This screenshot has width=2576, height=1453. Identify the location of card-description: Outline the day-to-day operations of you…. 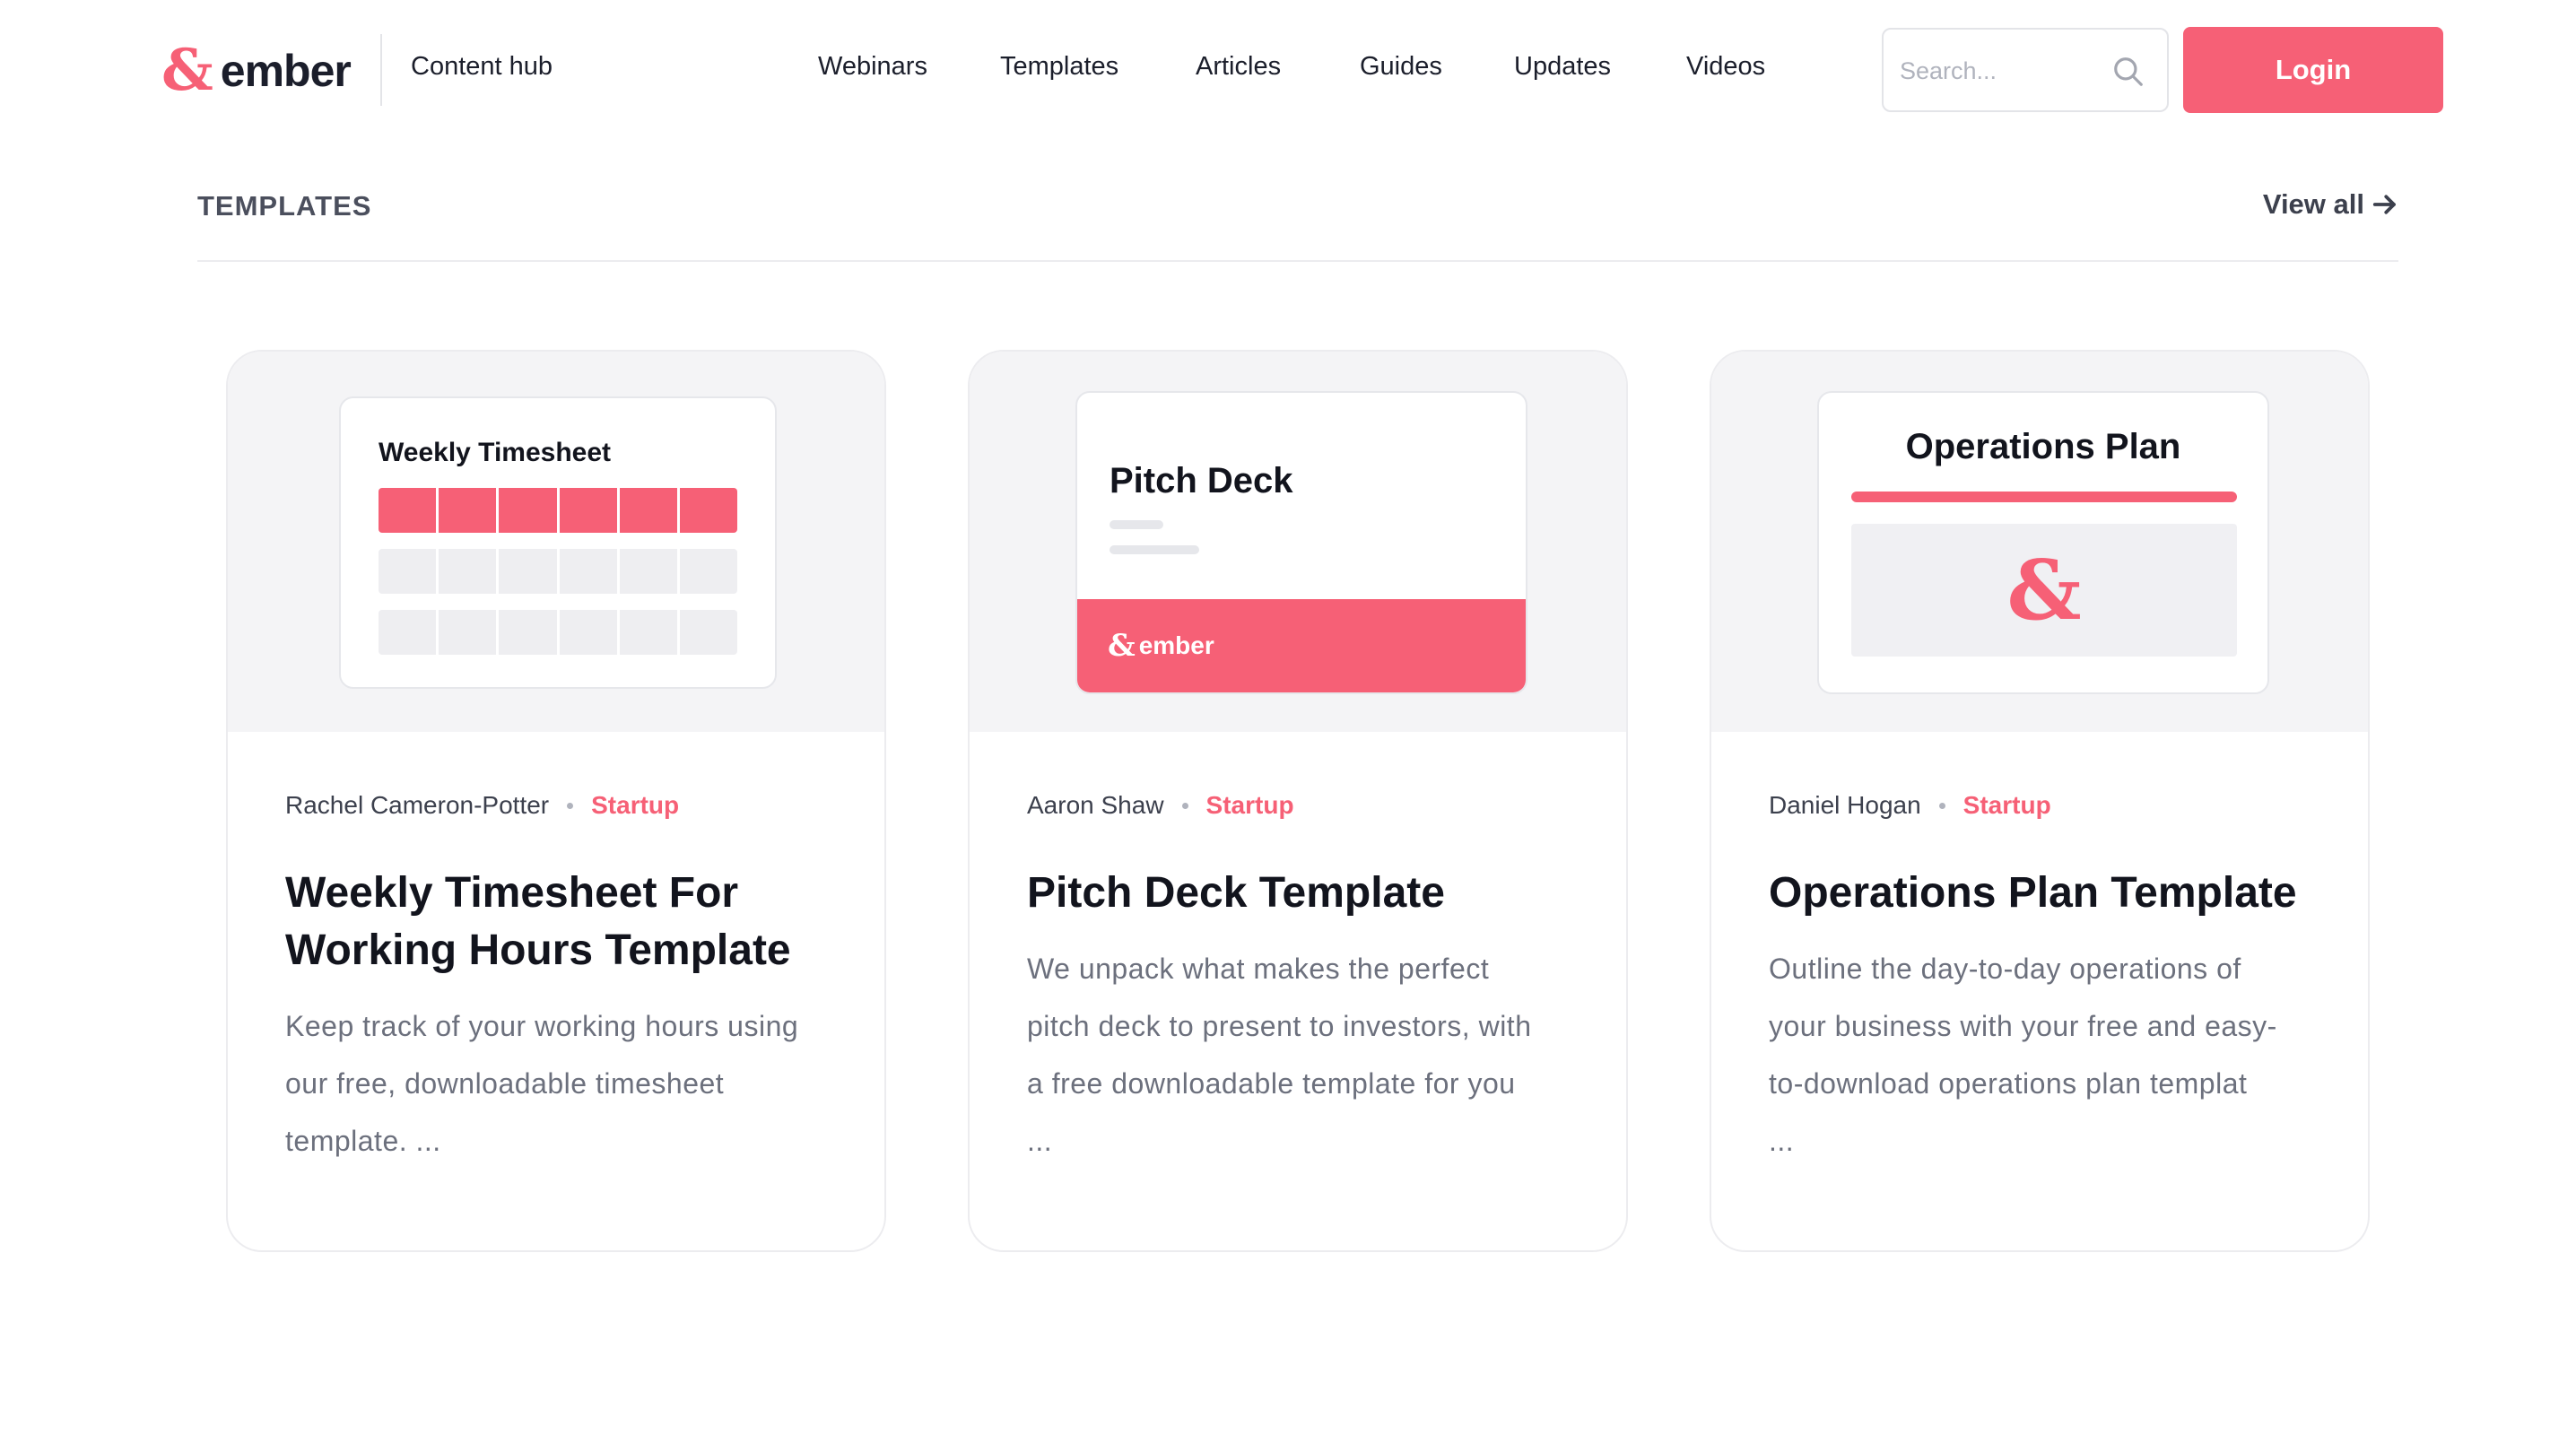
(2043, 1055).